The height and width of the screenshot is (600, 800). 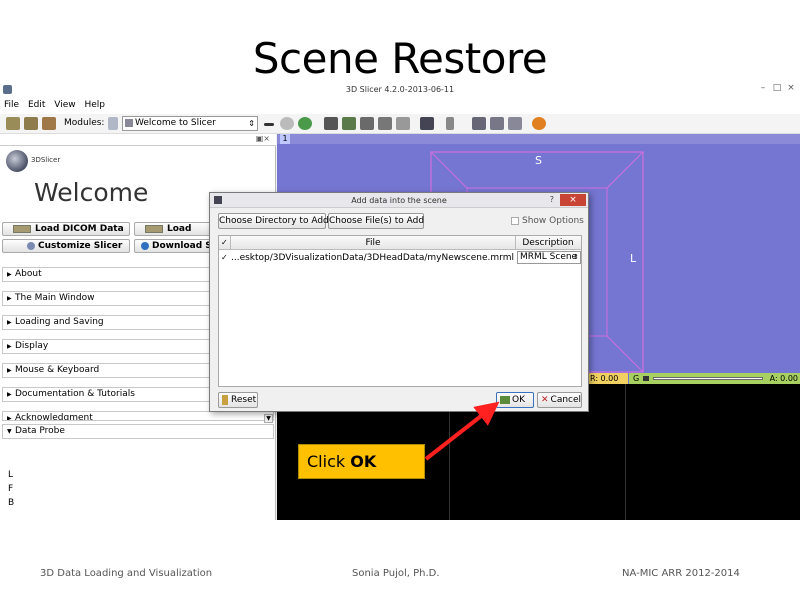 I want to click on checkbox-icon, so click(x=515, y=220).